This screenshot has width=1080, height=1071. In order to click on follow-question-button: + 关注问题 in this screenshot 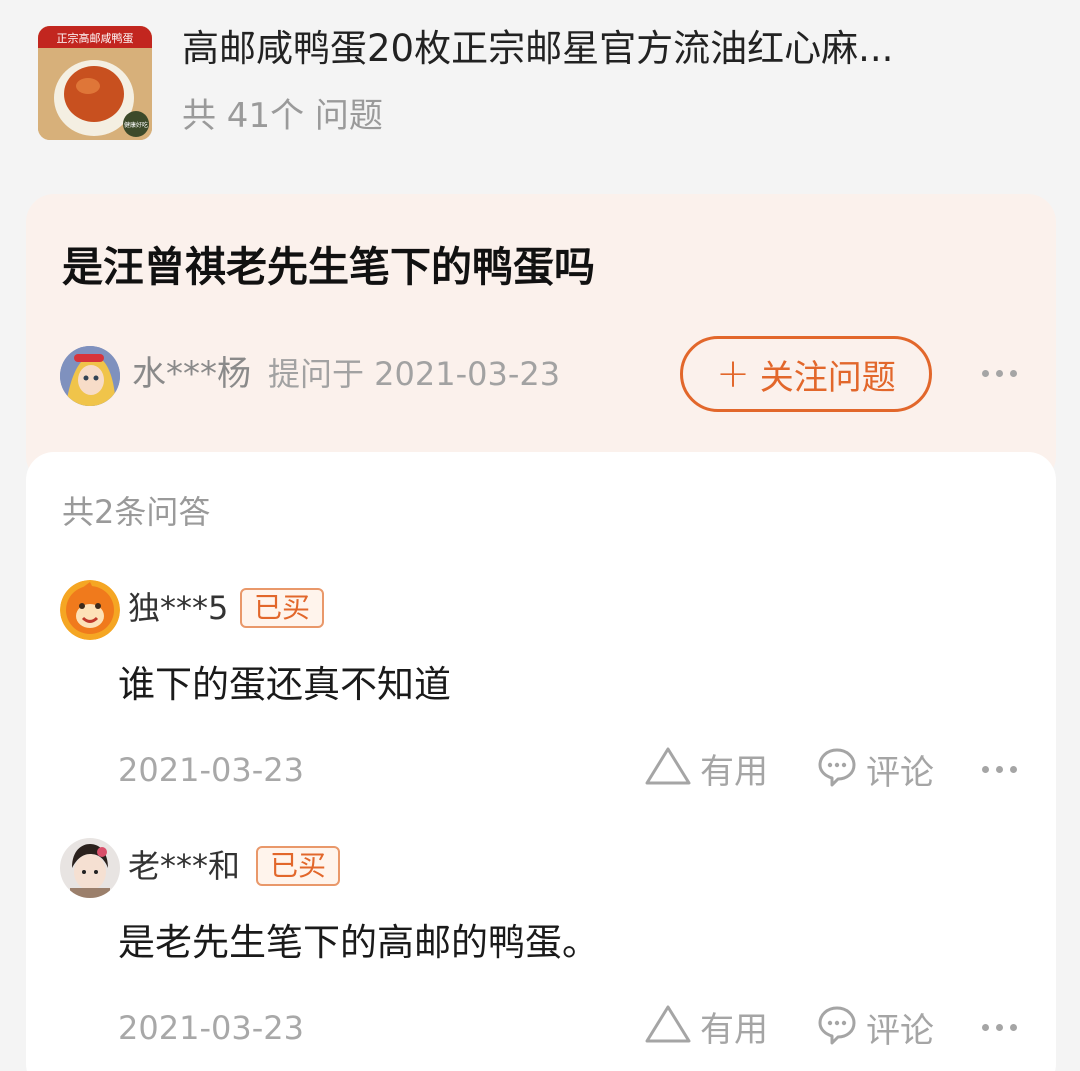, I will do `click(806, 374)`.